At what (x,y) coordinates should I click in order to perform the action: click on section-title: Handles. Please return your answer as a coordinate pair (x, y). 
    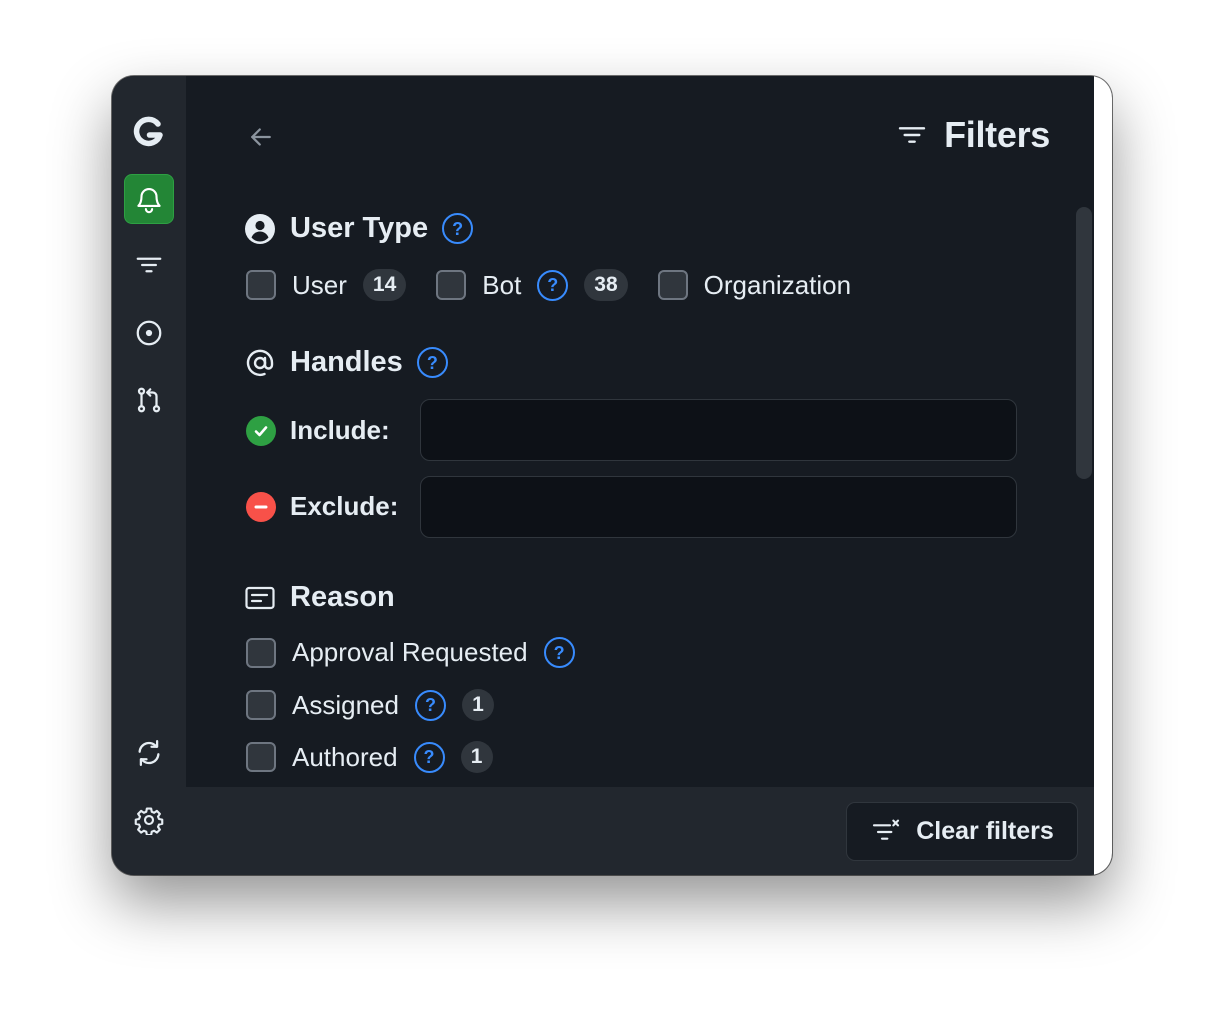
    Looking at the image, I should click on (346, 362).